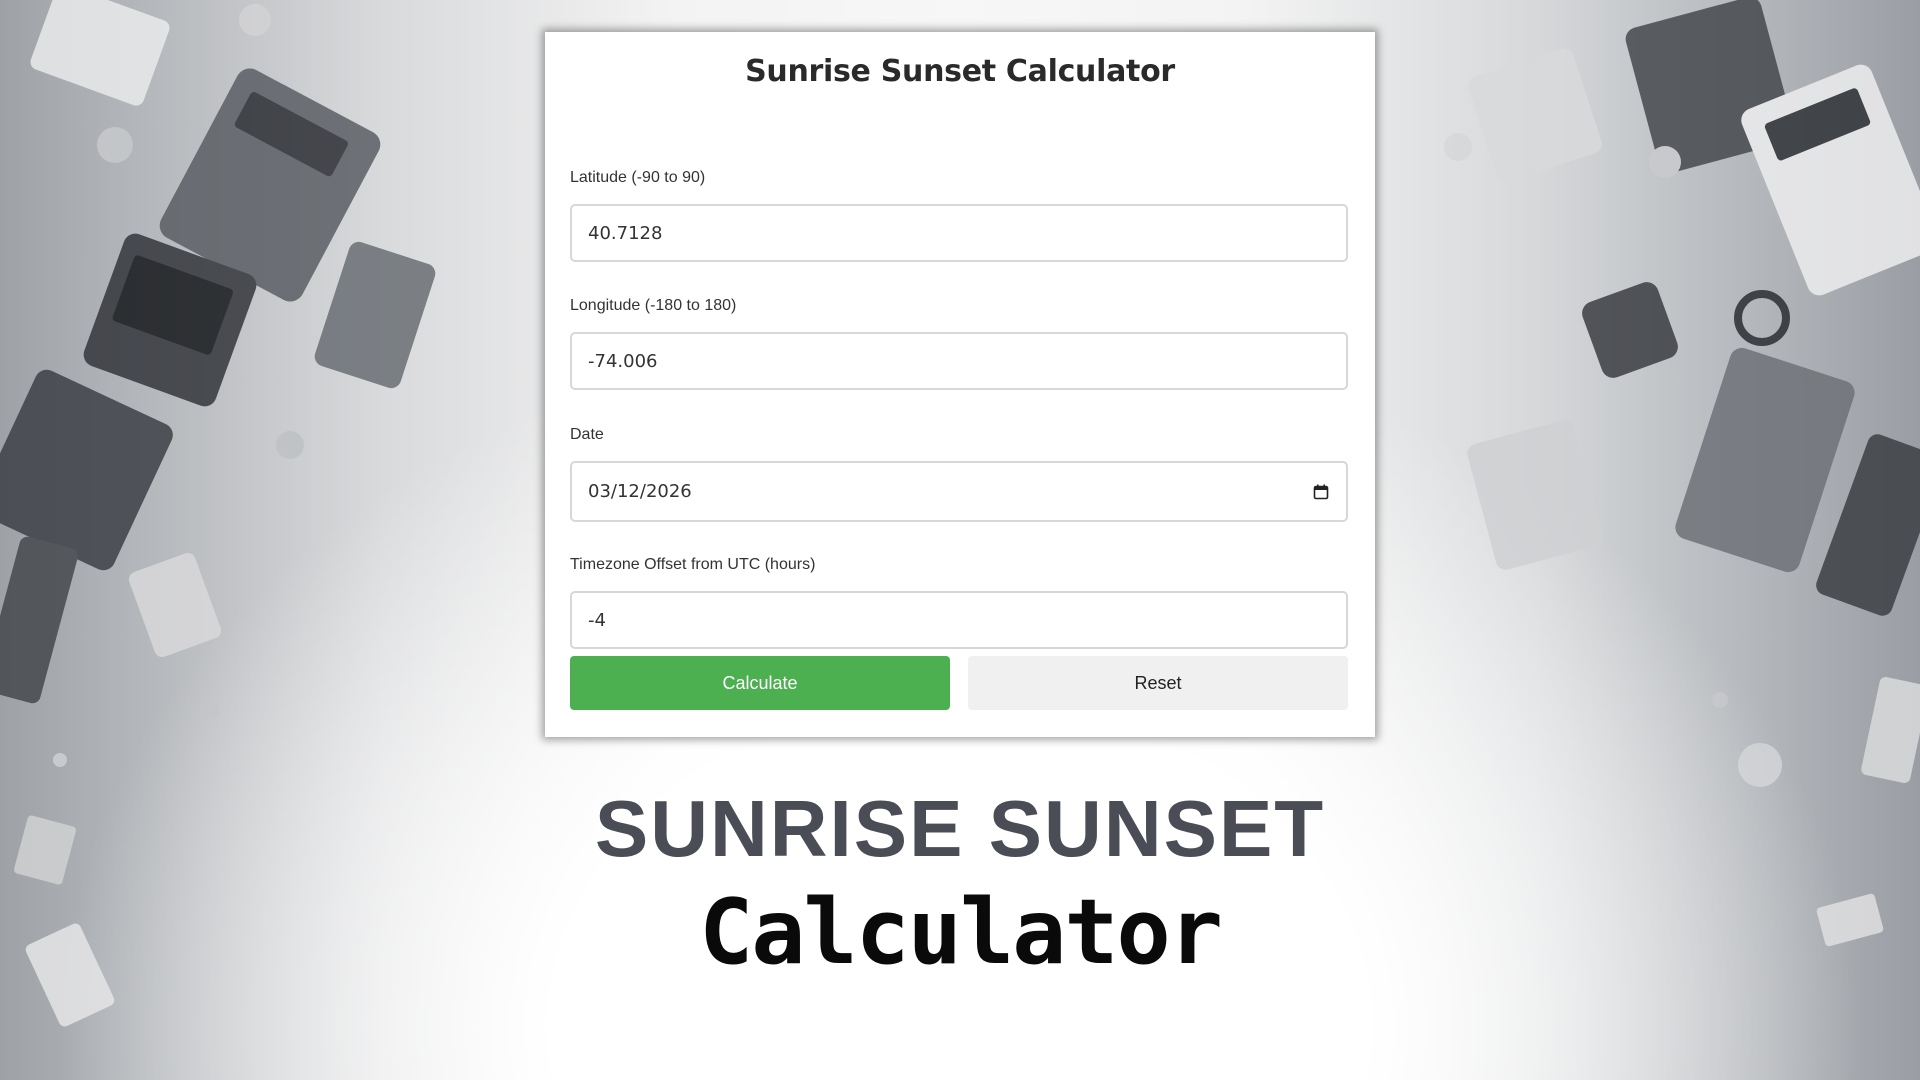  I want to click on date-value: 03/12/2026, so click(640, 491).